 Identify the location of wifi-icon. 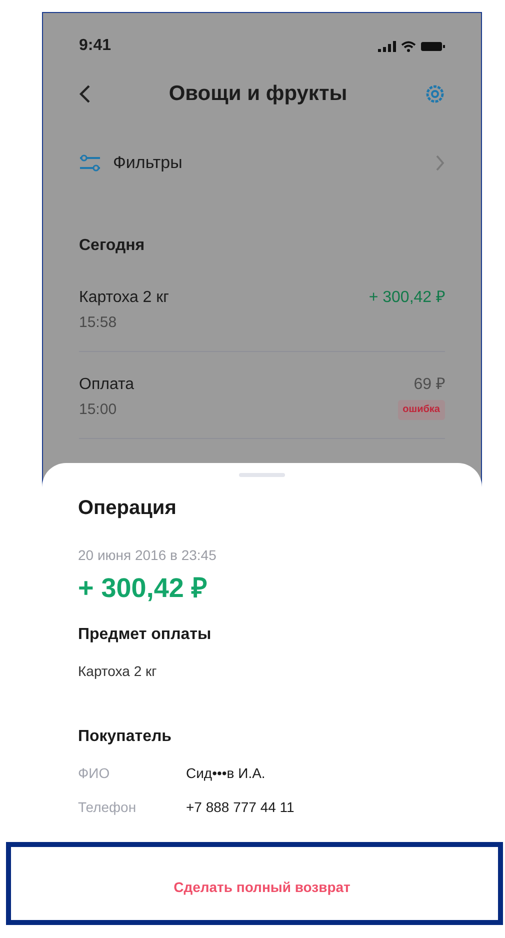
(408, 46).